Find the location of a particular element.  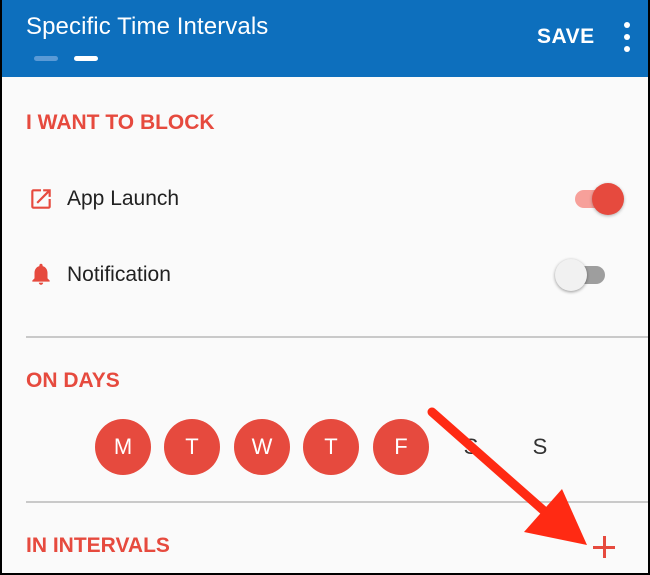

day-thursday: T is located at coordinates (331, 447).